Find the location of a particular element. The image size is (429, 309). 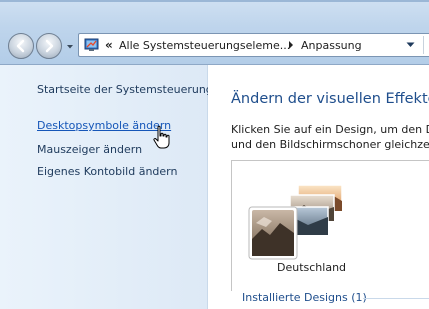

recent-pages-dropdown-icon is located at coordinates (70, 47).